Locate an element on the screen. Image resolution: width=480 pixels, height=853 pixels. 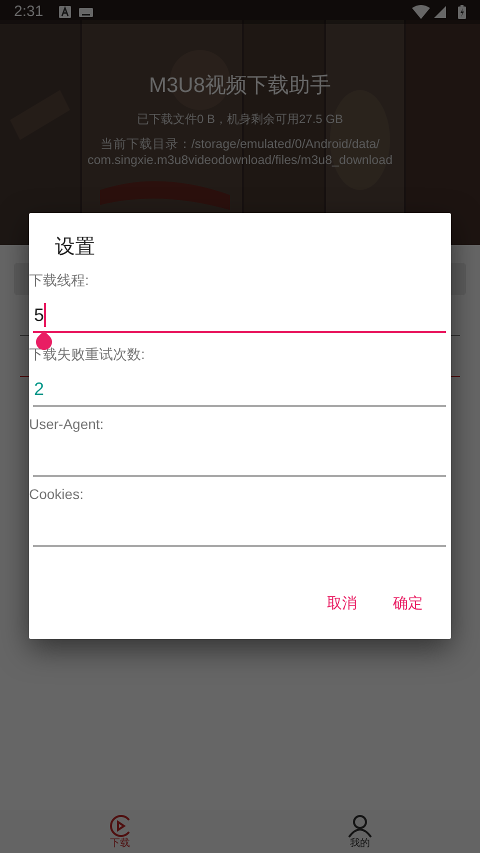
directory-path: com.singxie.m3u8videodownload/files/m3u8_download is located at coordinates (240, 160).